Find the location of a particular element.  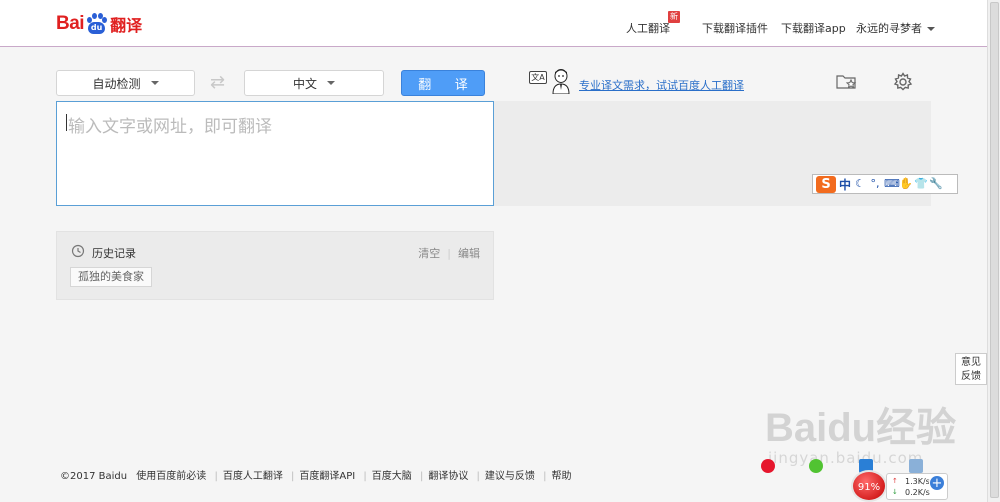

footer-link-api: 百度翻译API is located at coordinates (327, 476).